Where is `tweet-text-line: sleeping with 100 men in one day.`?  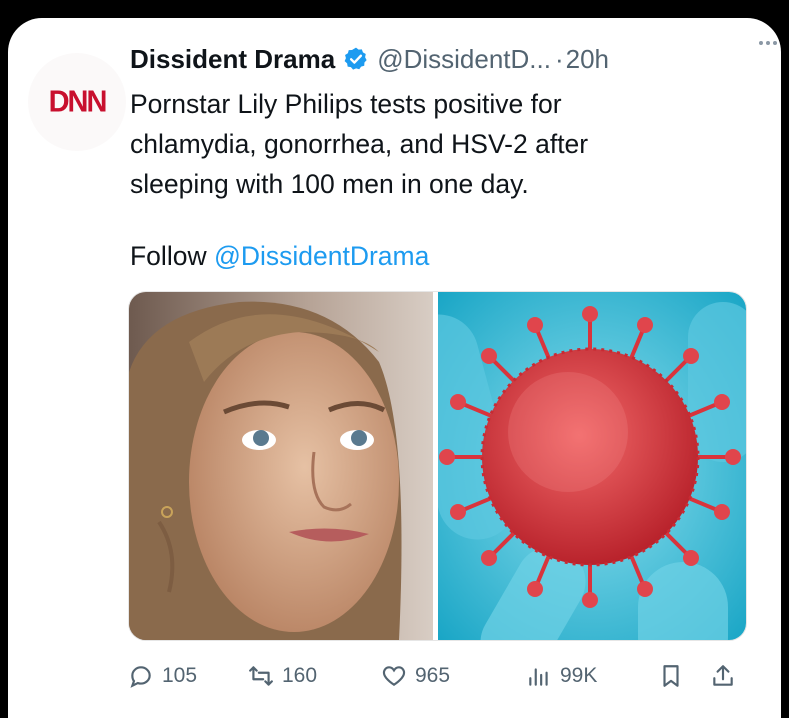
tweet-text-line: sleeping with 100 men in one day. is located at coordinates (329, 184).